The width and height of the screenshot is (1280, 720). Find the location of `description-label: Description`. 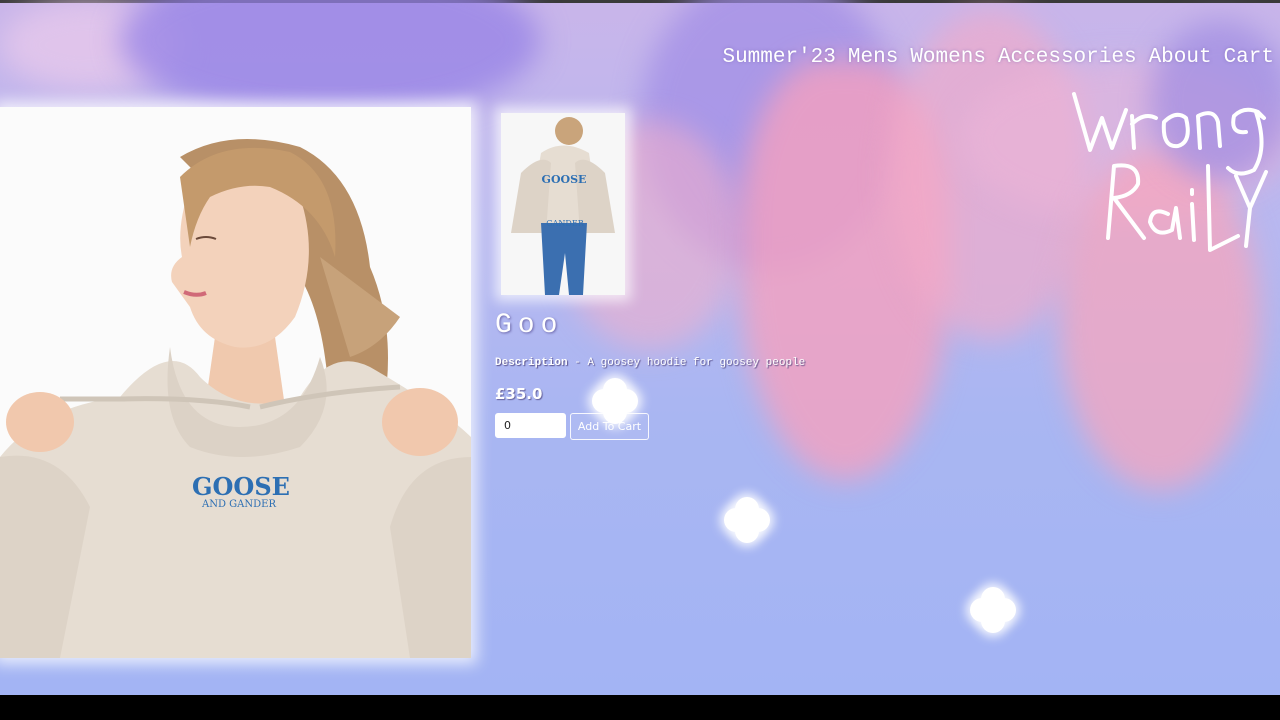

description-label: Description is located at coordinates (531, 363).